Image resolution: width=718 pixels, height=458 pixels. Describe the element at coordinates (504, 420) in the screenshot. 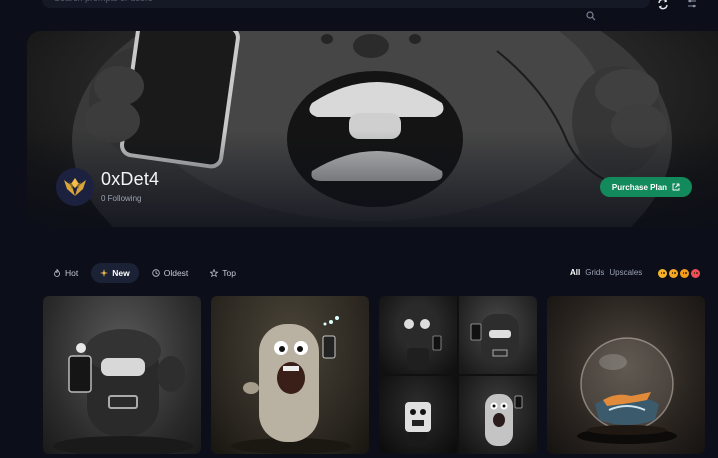

I see `pillow-monster-image` at that location.